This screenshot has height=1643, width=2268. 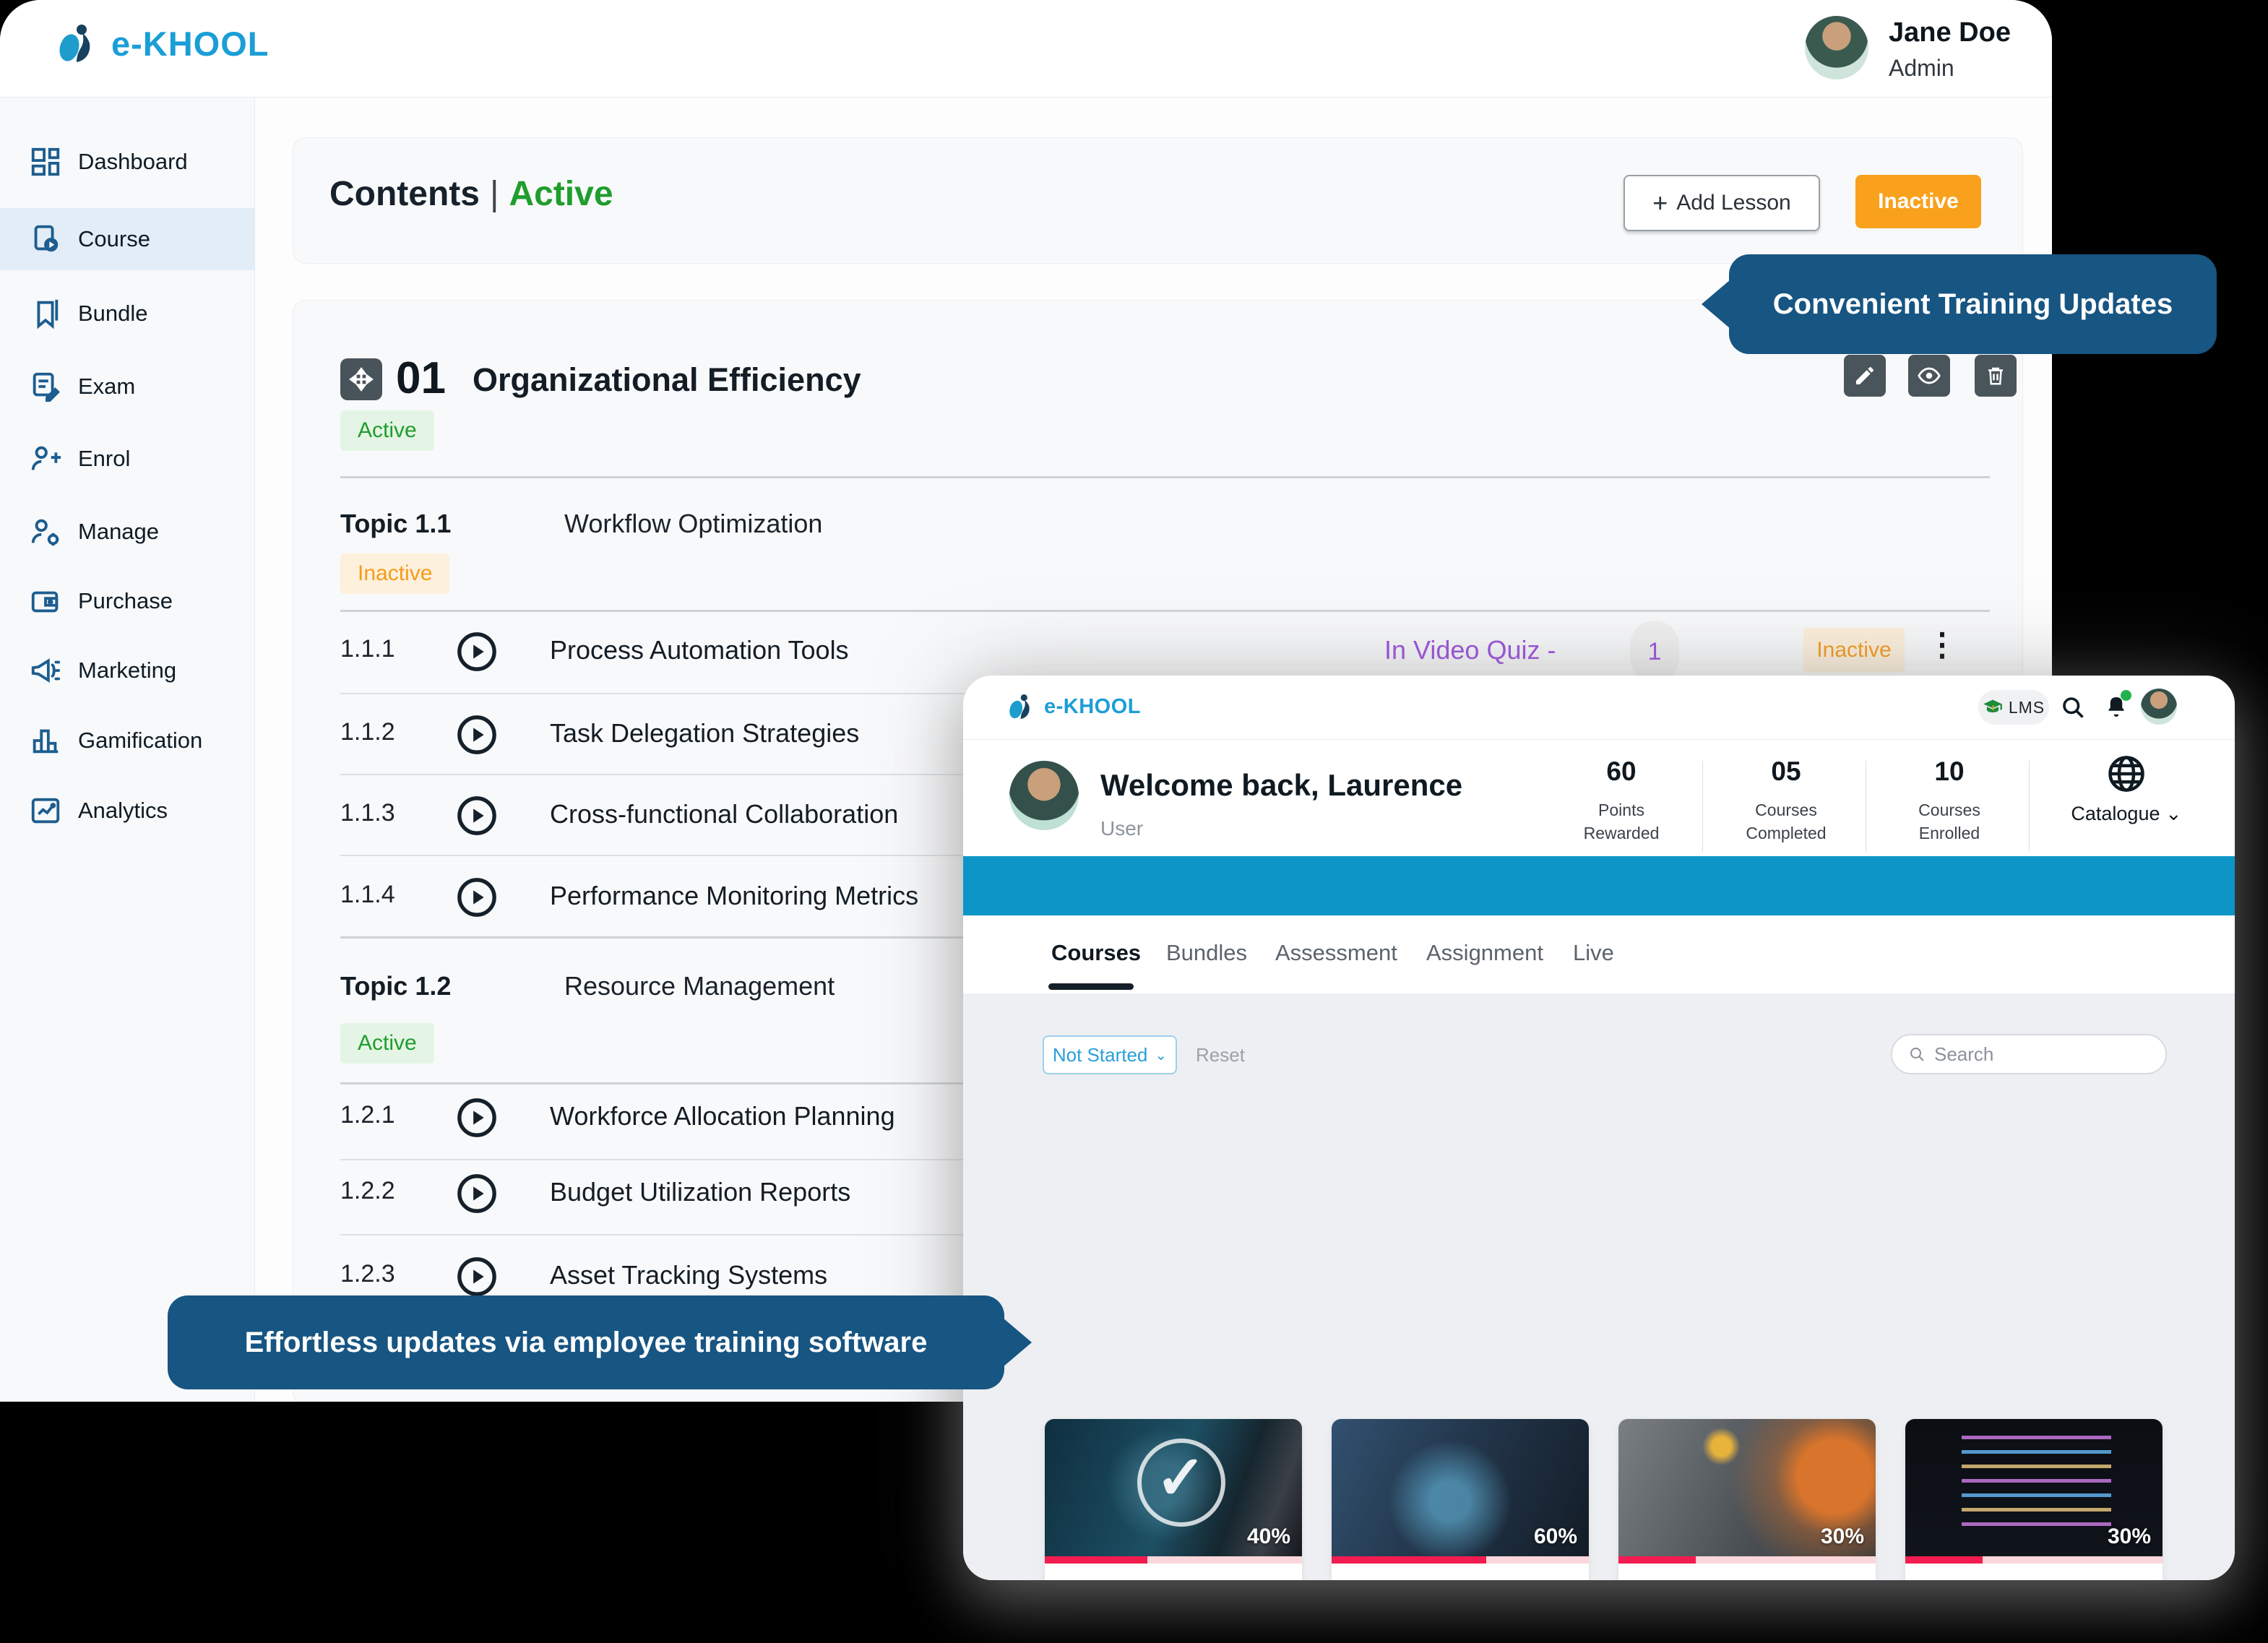 I want to click on quiz-count-badge: 1, so click(x=1654, y=652).